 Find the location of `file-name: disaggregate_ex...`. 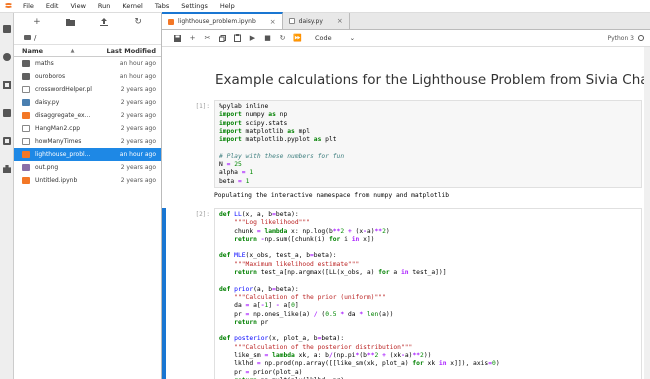

file-name: disaggregate_ex... is located at coordinates (63, 115).